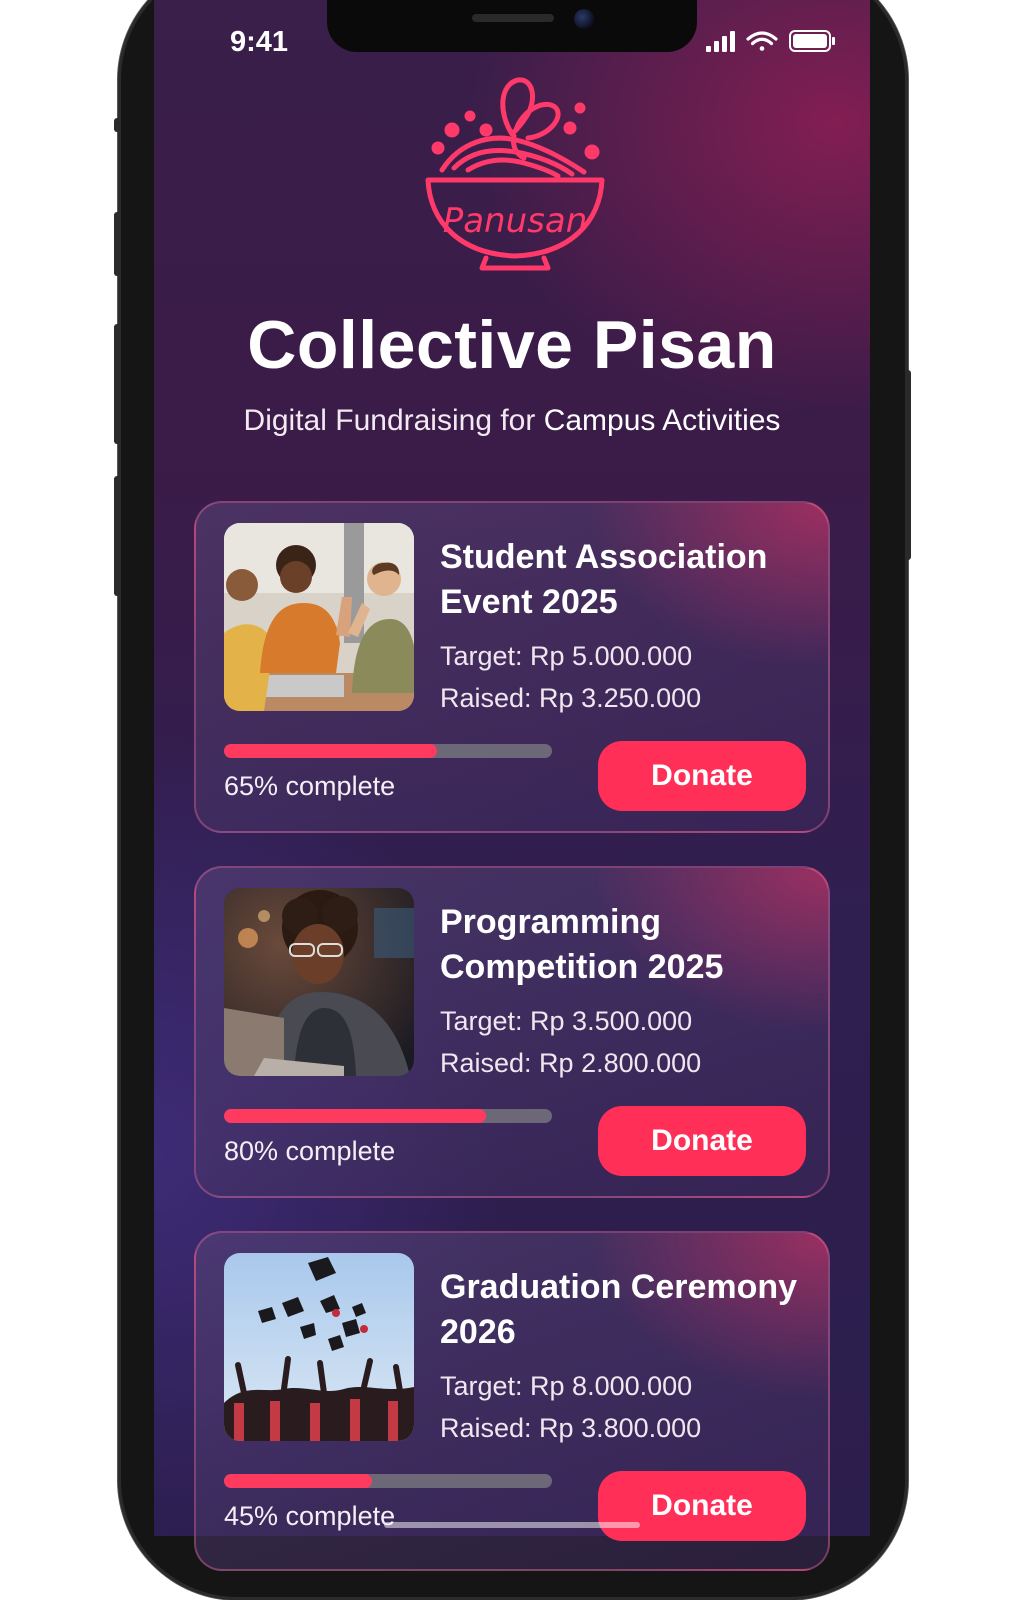 Image resolution: width=1024 pixels, height=1600 pixels. I want to click on mute-switch, so click(117, 536).